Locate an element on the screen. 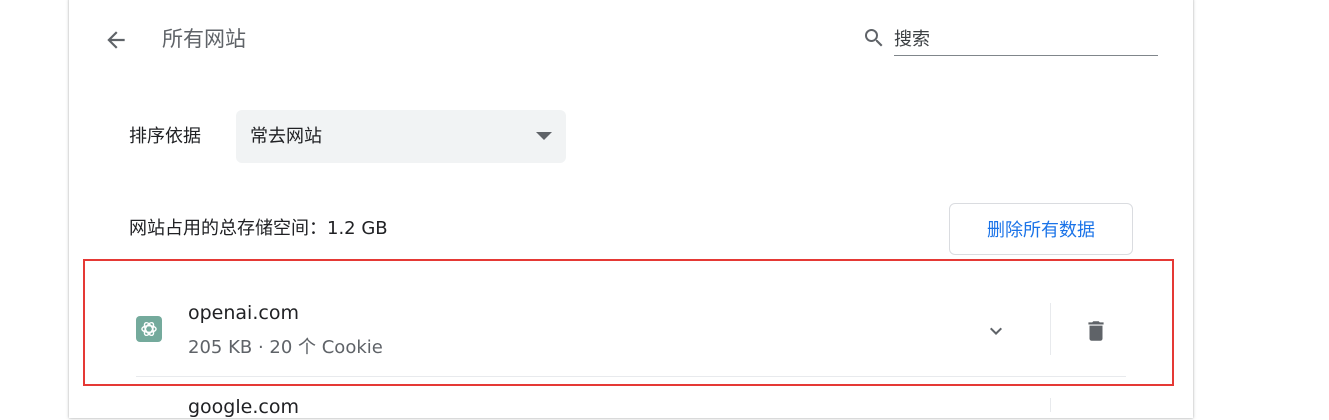 This screenshot has height=420, width=1329. trash-icon is located at coordinates (1096, 331).